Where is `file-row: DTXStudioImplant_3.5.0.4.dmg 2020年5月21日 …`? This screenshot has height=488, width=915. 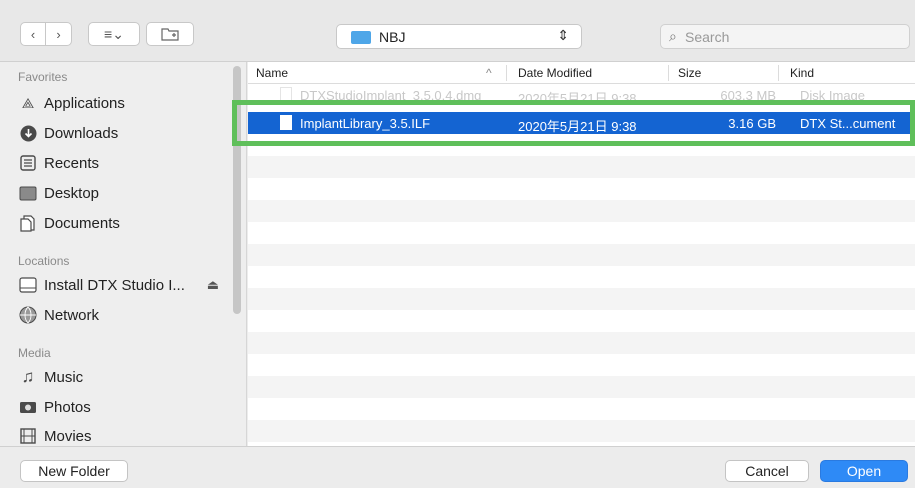
file-row: DTXStudioImplant_3.5.0.4.dmg 2020年5月21日 … is located at coordinates (581, 95).